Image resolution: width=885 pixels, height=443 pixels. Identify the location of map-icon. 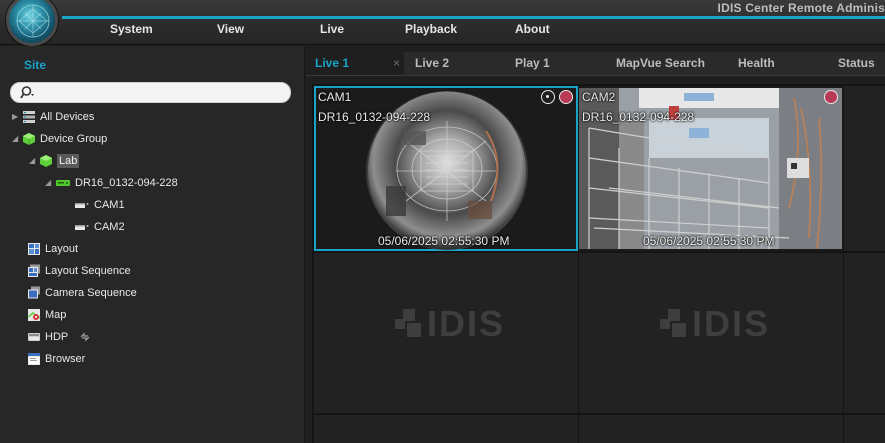
(34, 315).